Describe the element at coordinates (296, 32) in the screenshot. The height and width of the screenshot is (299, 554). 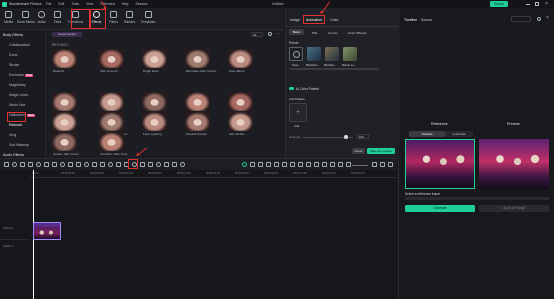
I see `subtab-basic: Basic` at that location.